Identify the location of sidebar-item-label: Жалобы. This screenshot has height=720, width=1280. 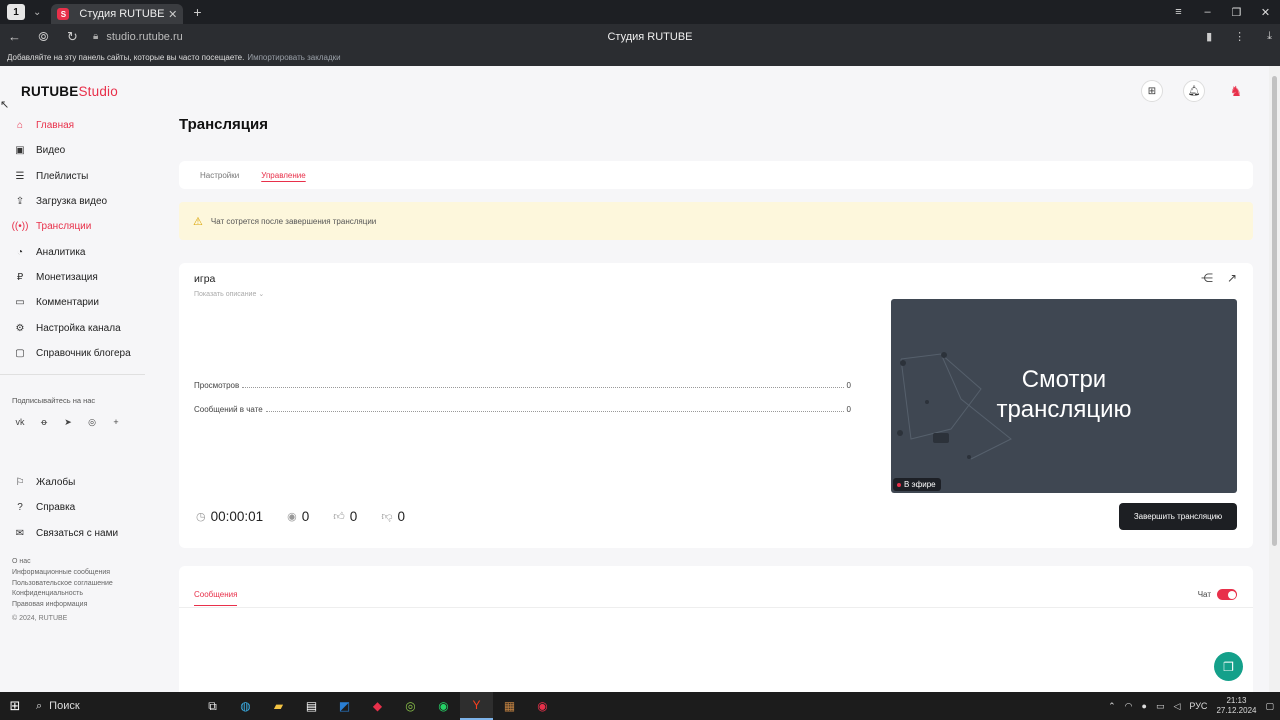
(56, 483).